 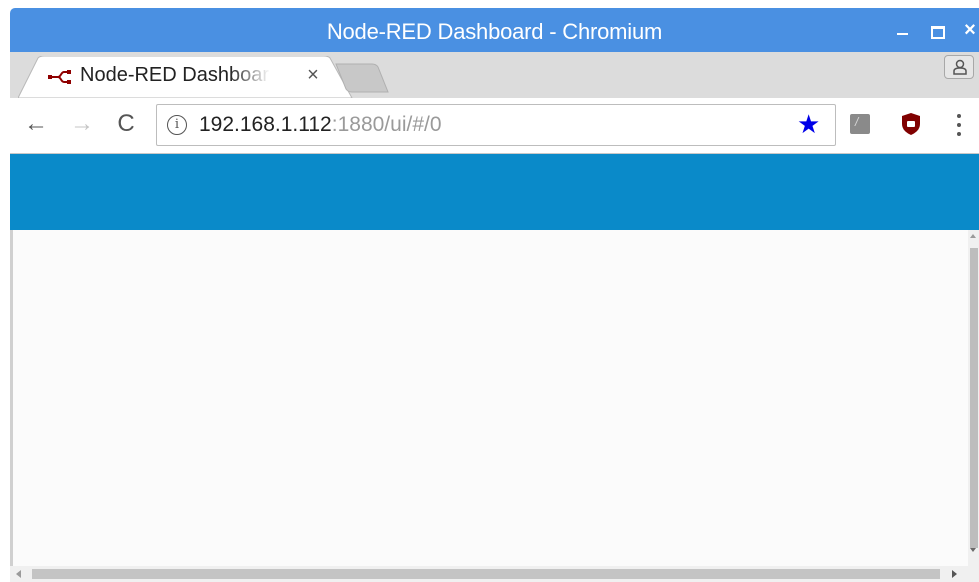 What do you see at coordinates (969, 30) in the screenshot?
I see `close-window-button: ×` at bounding box center [969, 30].